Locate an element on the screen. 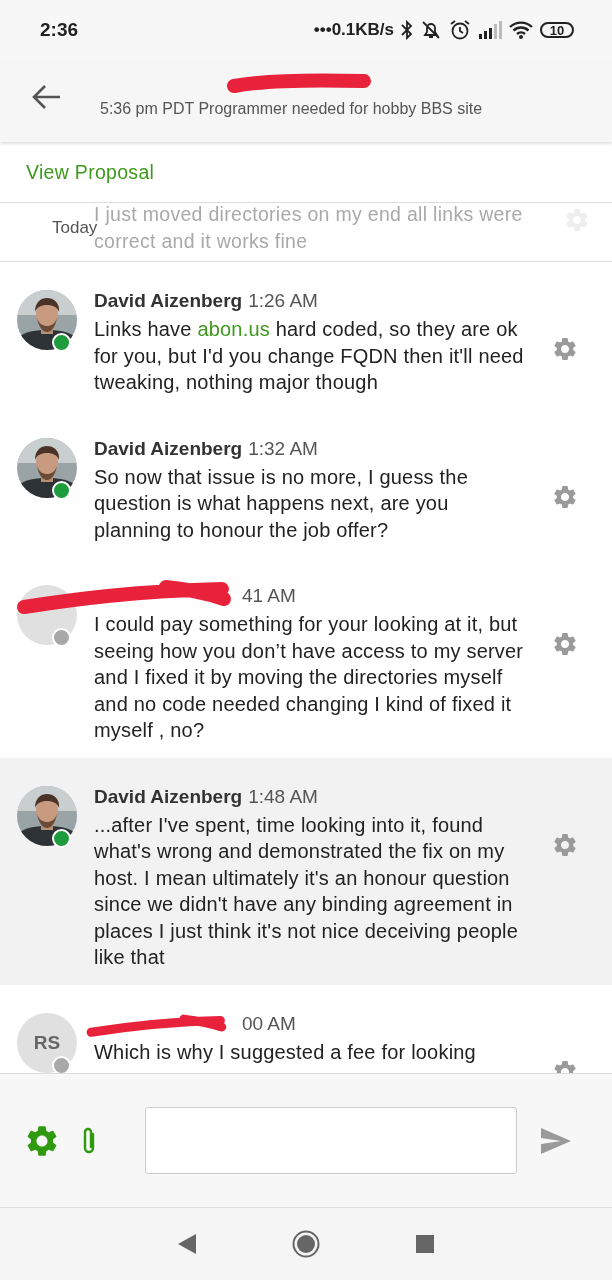  square-icon is located at coordinates (425, 1244).